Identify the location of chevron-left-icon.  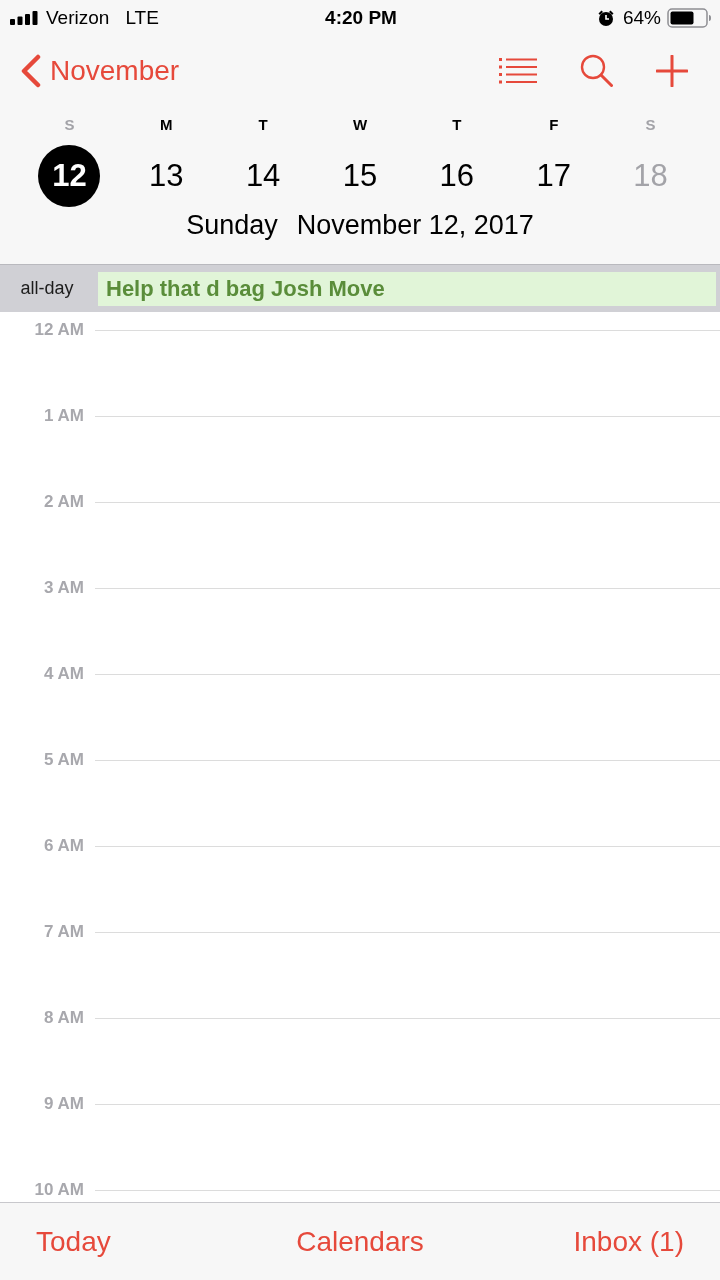
(31, 70).